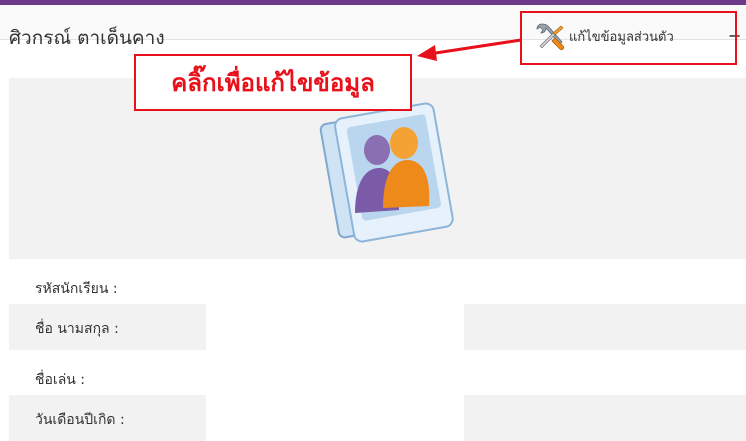 The height and width of the screenshot is (441, 746). I want to click on field-label-nickname: ชื่อเล่น :, so click(60, 380).